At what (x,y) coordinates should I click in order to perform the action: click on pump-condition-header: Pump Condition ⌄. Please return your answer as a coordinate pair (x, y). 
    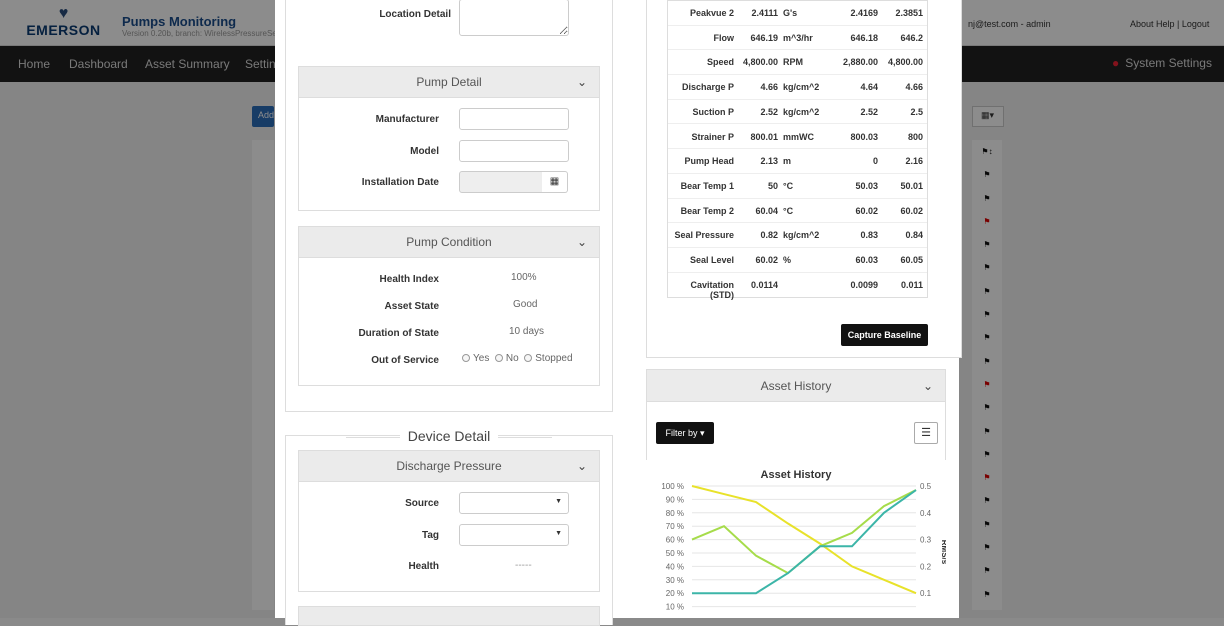
    Looking at the image, I should click on (449, 242).